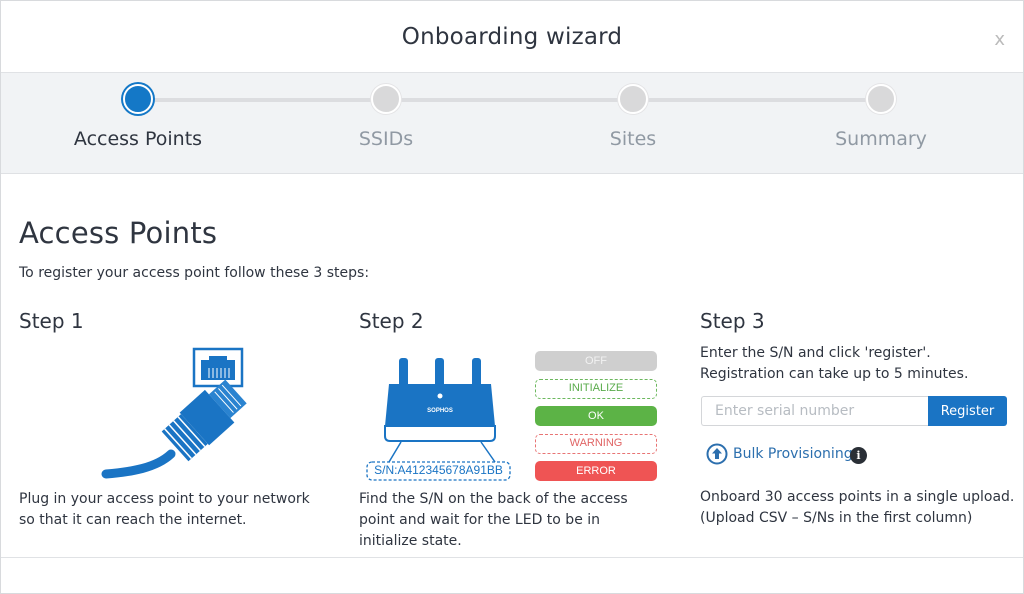 This screenshot has height=594, width=1024. I want to click on close-icon: x, so click(999, 39).